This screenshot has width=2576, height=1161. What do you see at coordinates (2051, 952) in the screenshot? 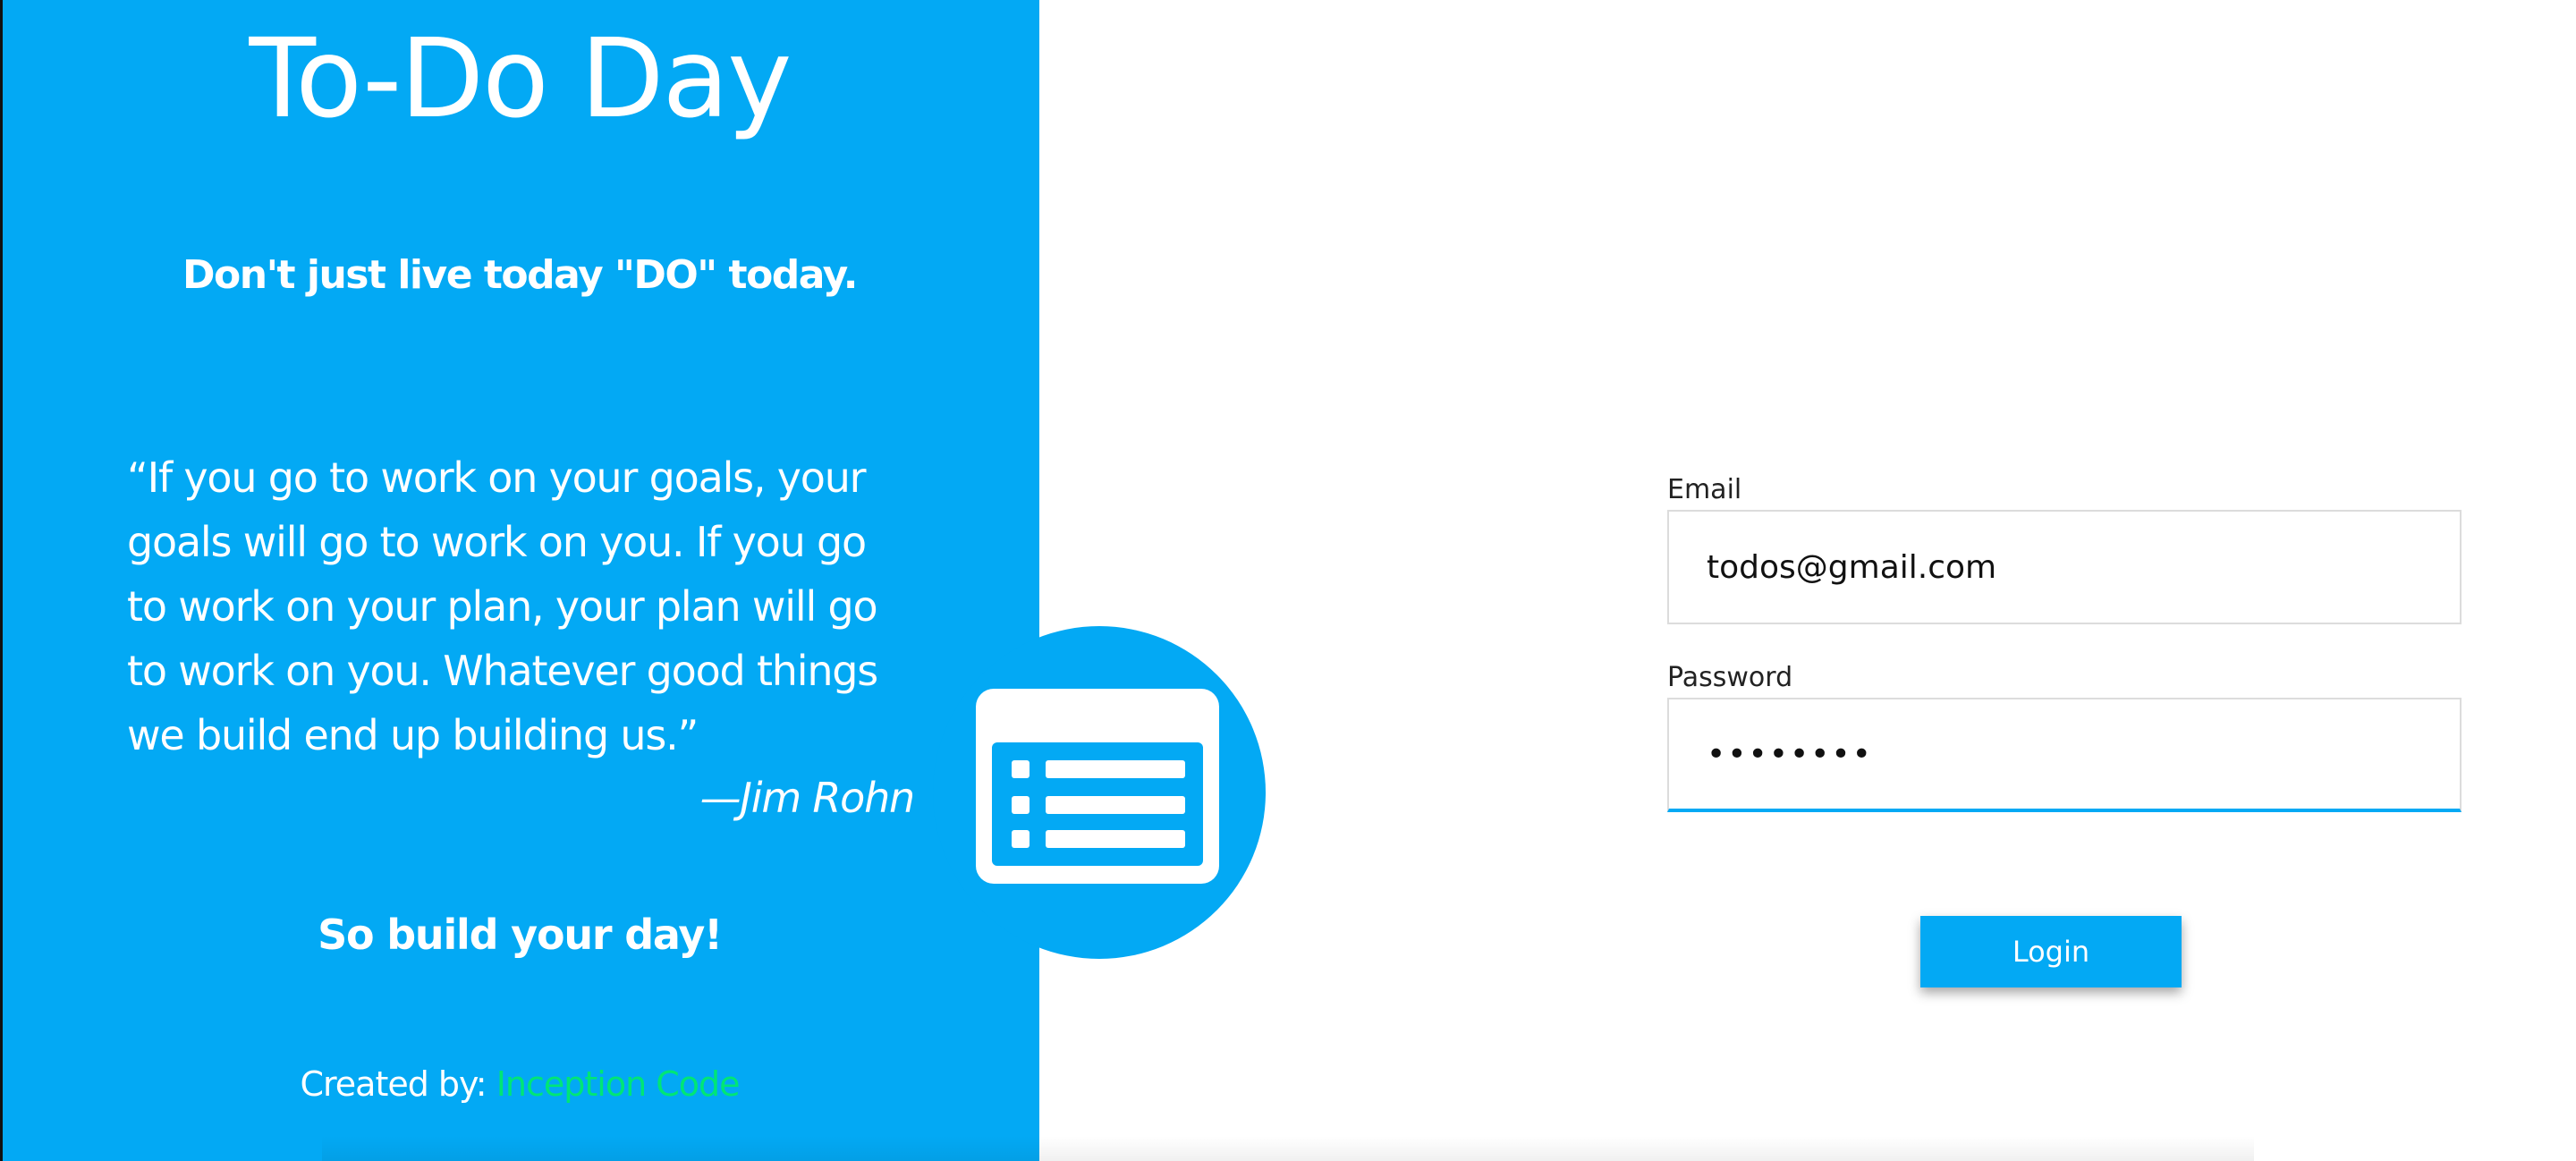
I see `login-button: Login` at bounding box center [2051, 952].